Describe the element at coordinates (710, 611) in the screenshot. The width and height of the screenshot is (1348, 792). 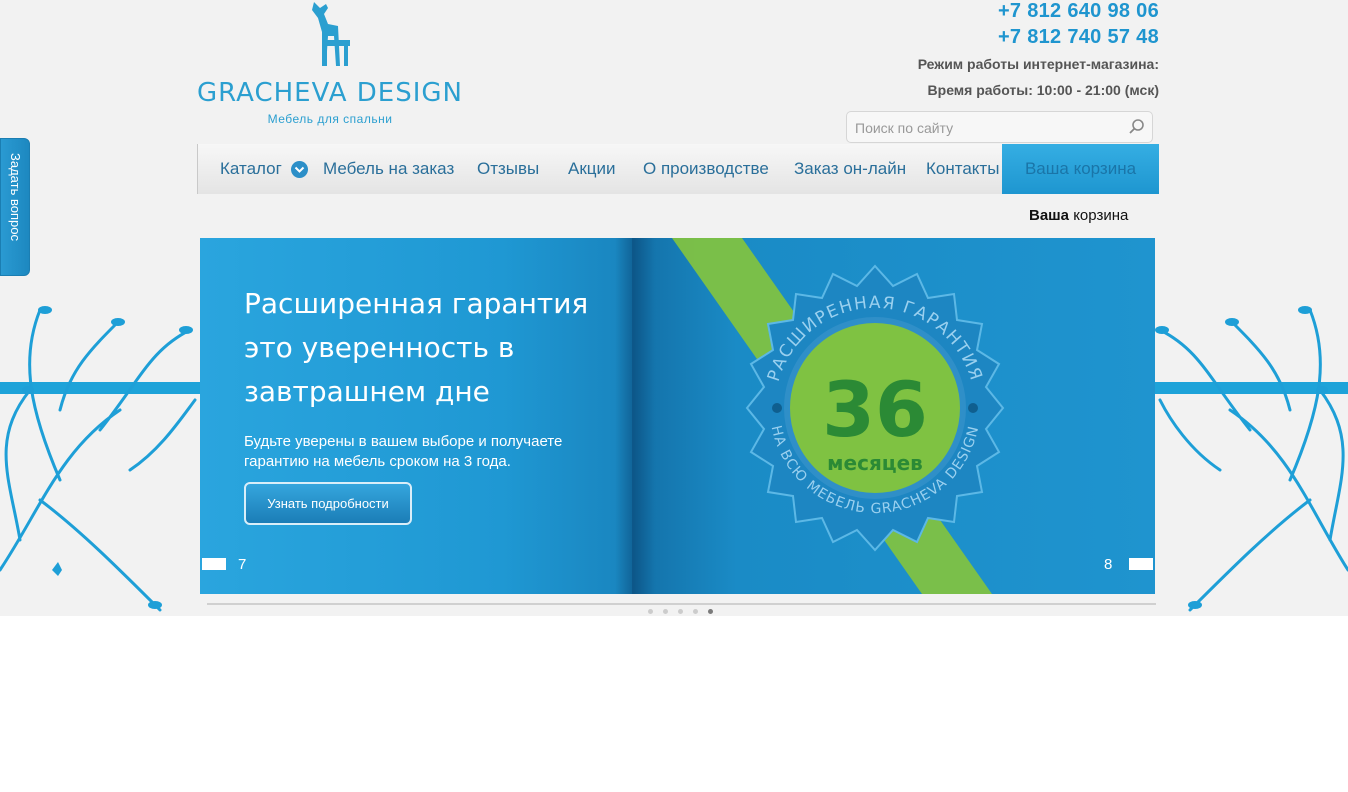
I see `pager-dot-active` at that location.